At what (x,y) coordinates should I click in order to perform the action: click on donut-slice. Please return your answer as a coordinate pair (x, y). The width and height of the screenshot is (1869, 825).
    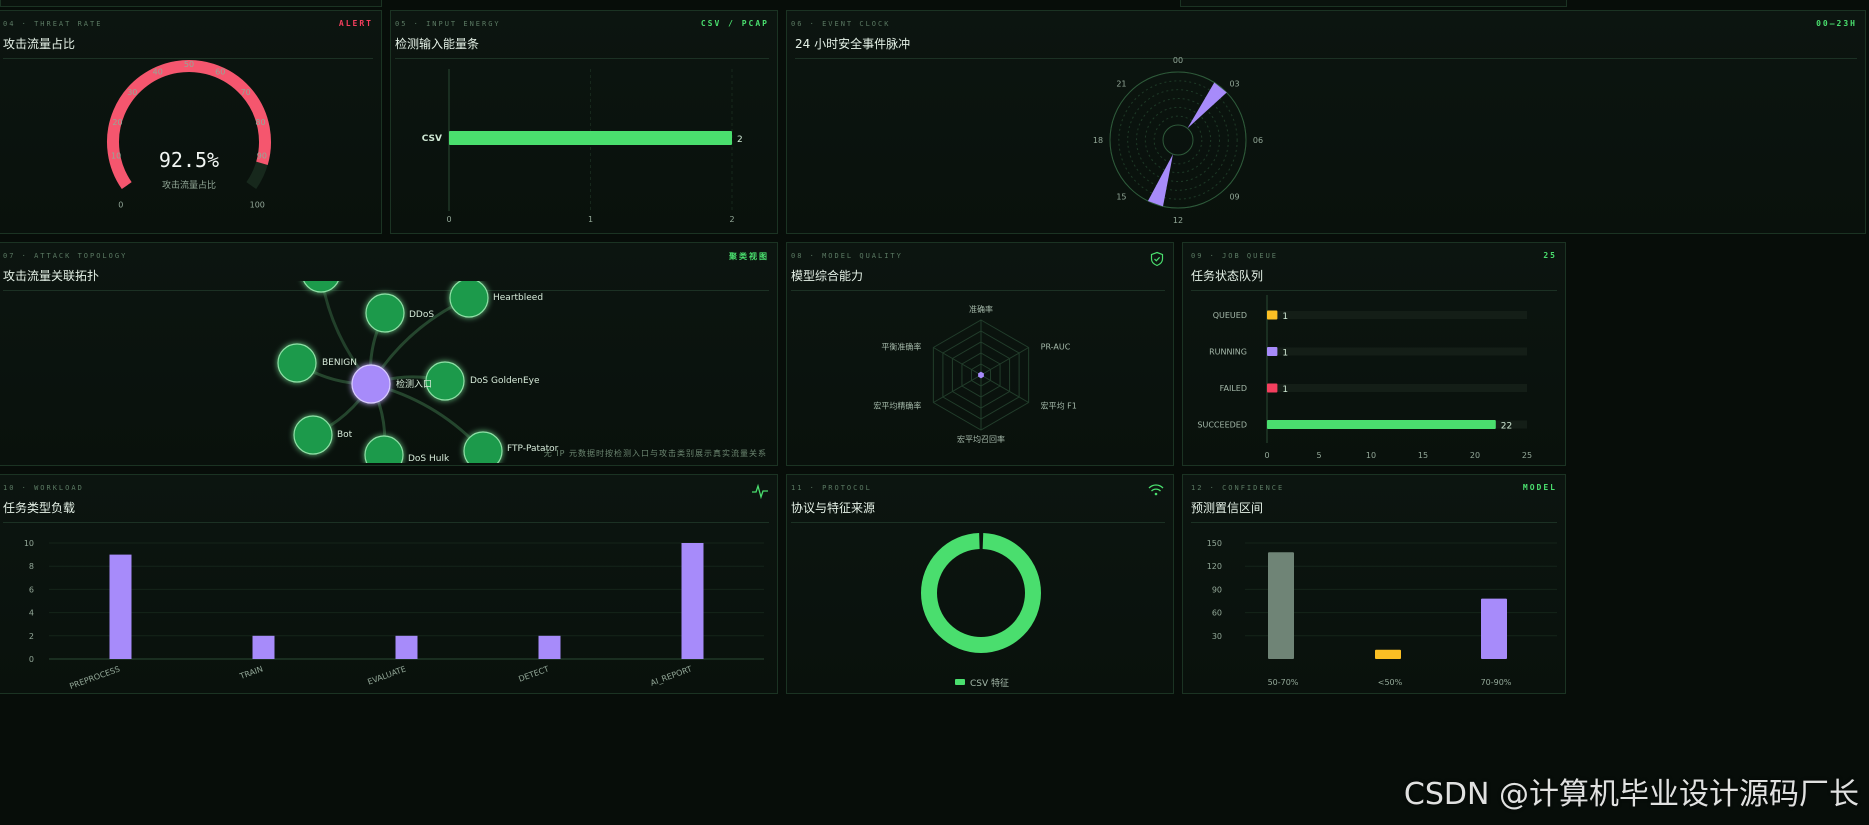
    Looking at the image, I should click on (981, 593).